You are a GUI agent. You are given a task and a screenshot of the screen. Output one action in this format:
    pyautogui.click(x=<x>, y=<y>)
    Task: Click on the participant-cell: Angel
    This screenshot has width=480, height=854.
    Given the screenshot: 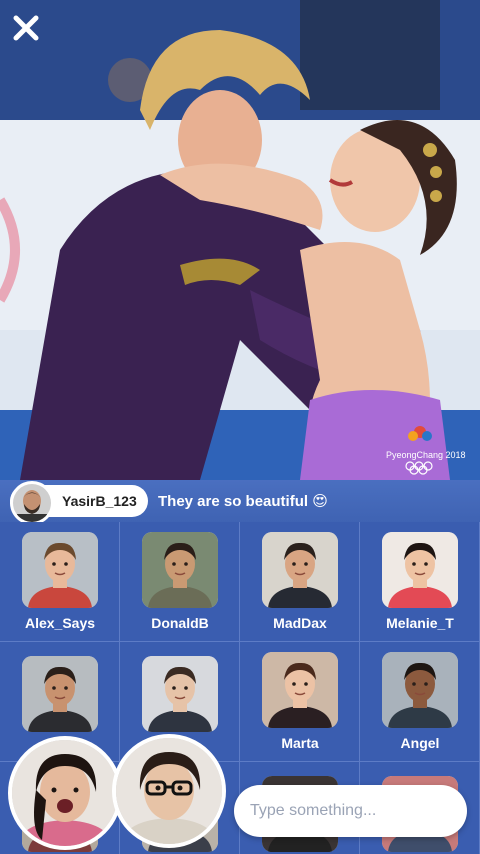 What is the action you would take?
    pyautogui.click(x=420, y=702)
    